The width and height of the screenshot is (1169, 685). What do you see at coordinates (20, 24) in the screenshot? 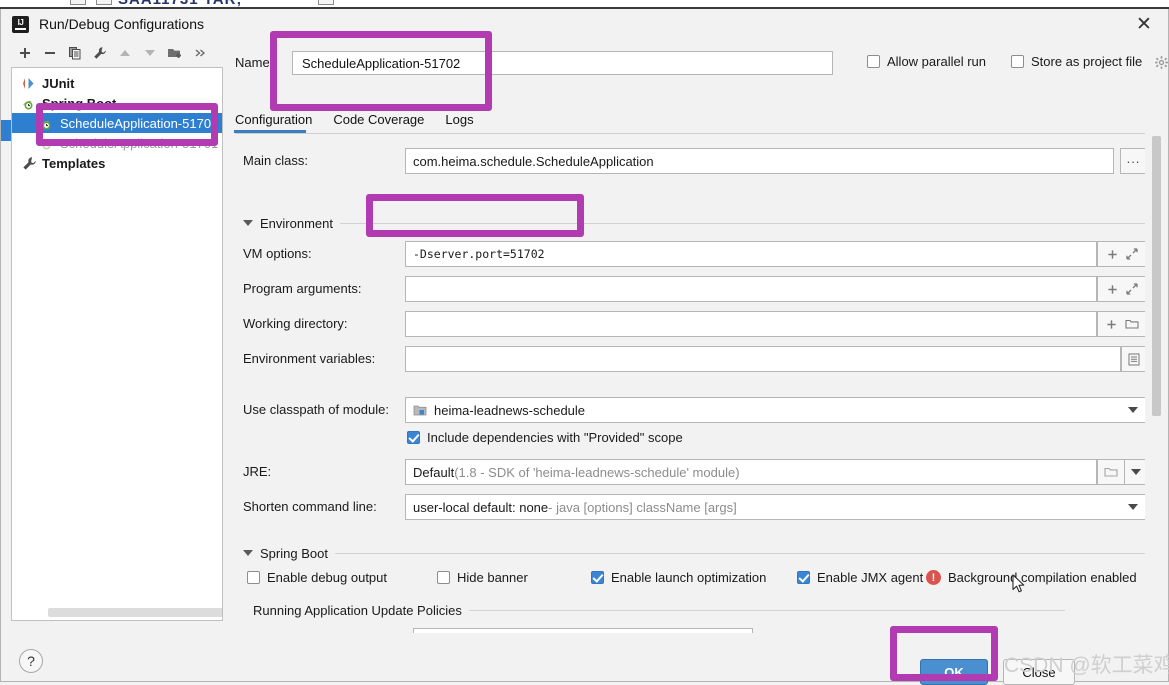
I see `intellij-idea-icon: IJ` at bounding box center [20, 24].